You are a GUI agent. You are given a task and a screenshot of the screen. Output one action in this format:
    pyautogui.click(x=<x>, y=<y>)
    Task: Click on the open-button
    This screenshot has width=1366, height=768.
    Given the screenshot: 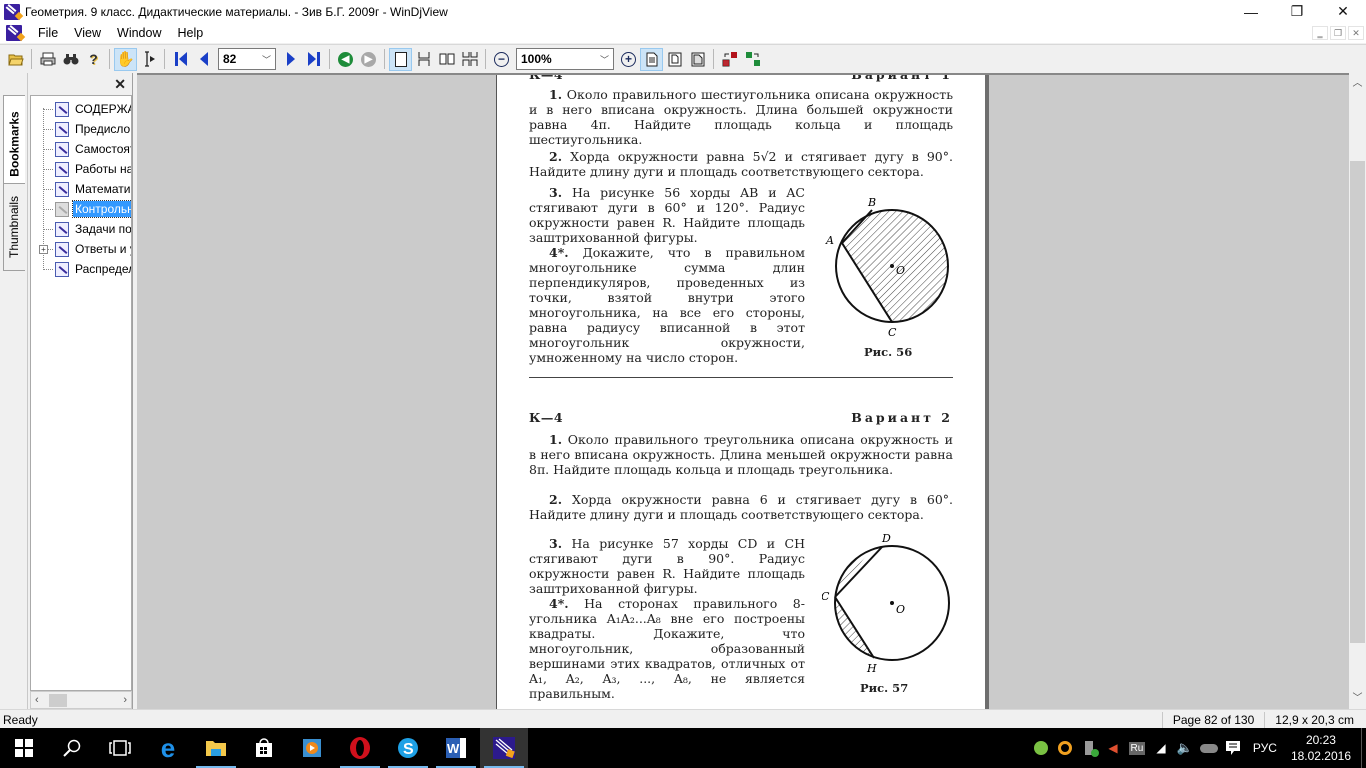 What is the action you would take?
    pyautogui.click(x=15, y=59)
    